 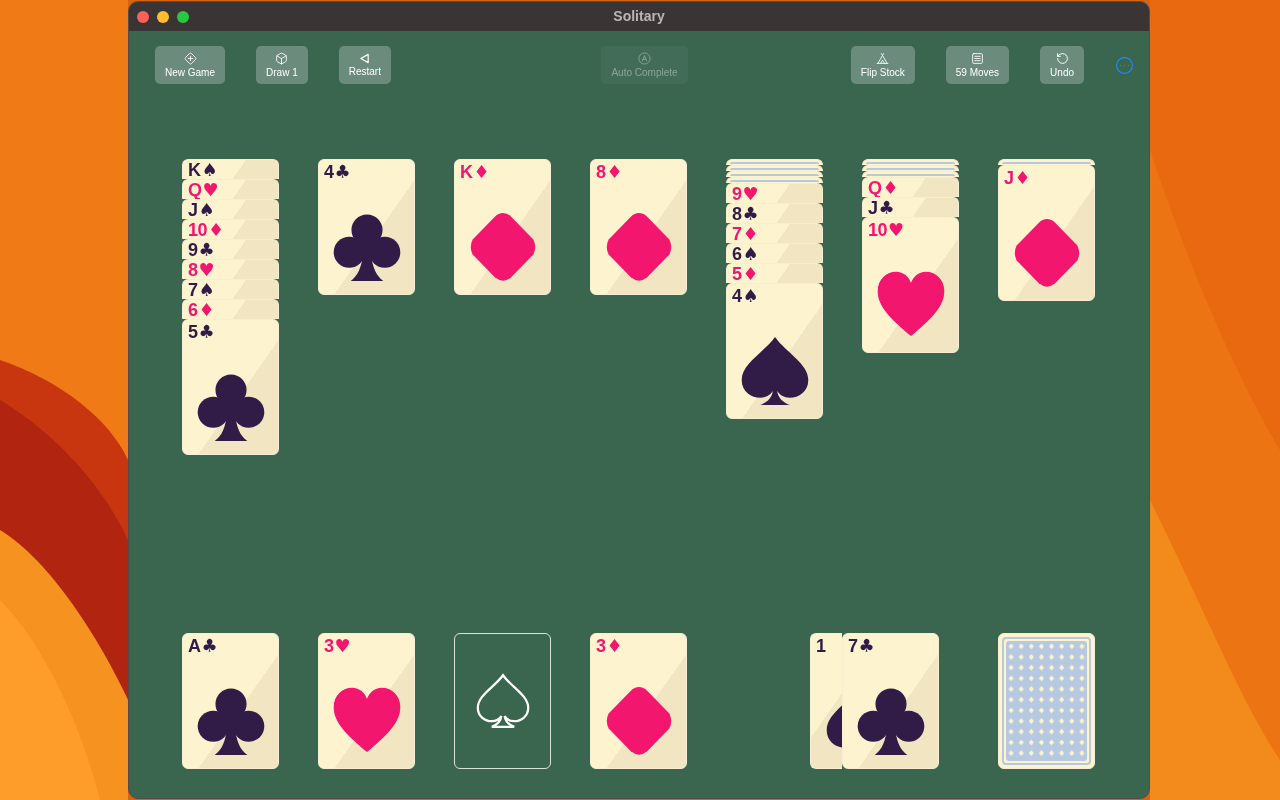 I want to click on undo-icon, so click(x=1062, y=58).